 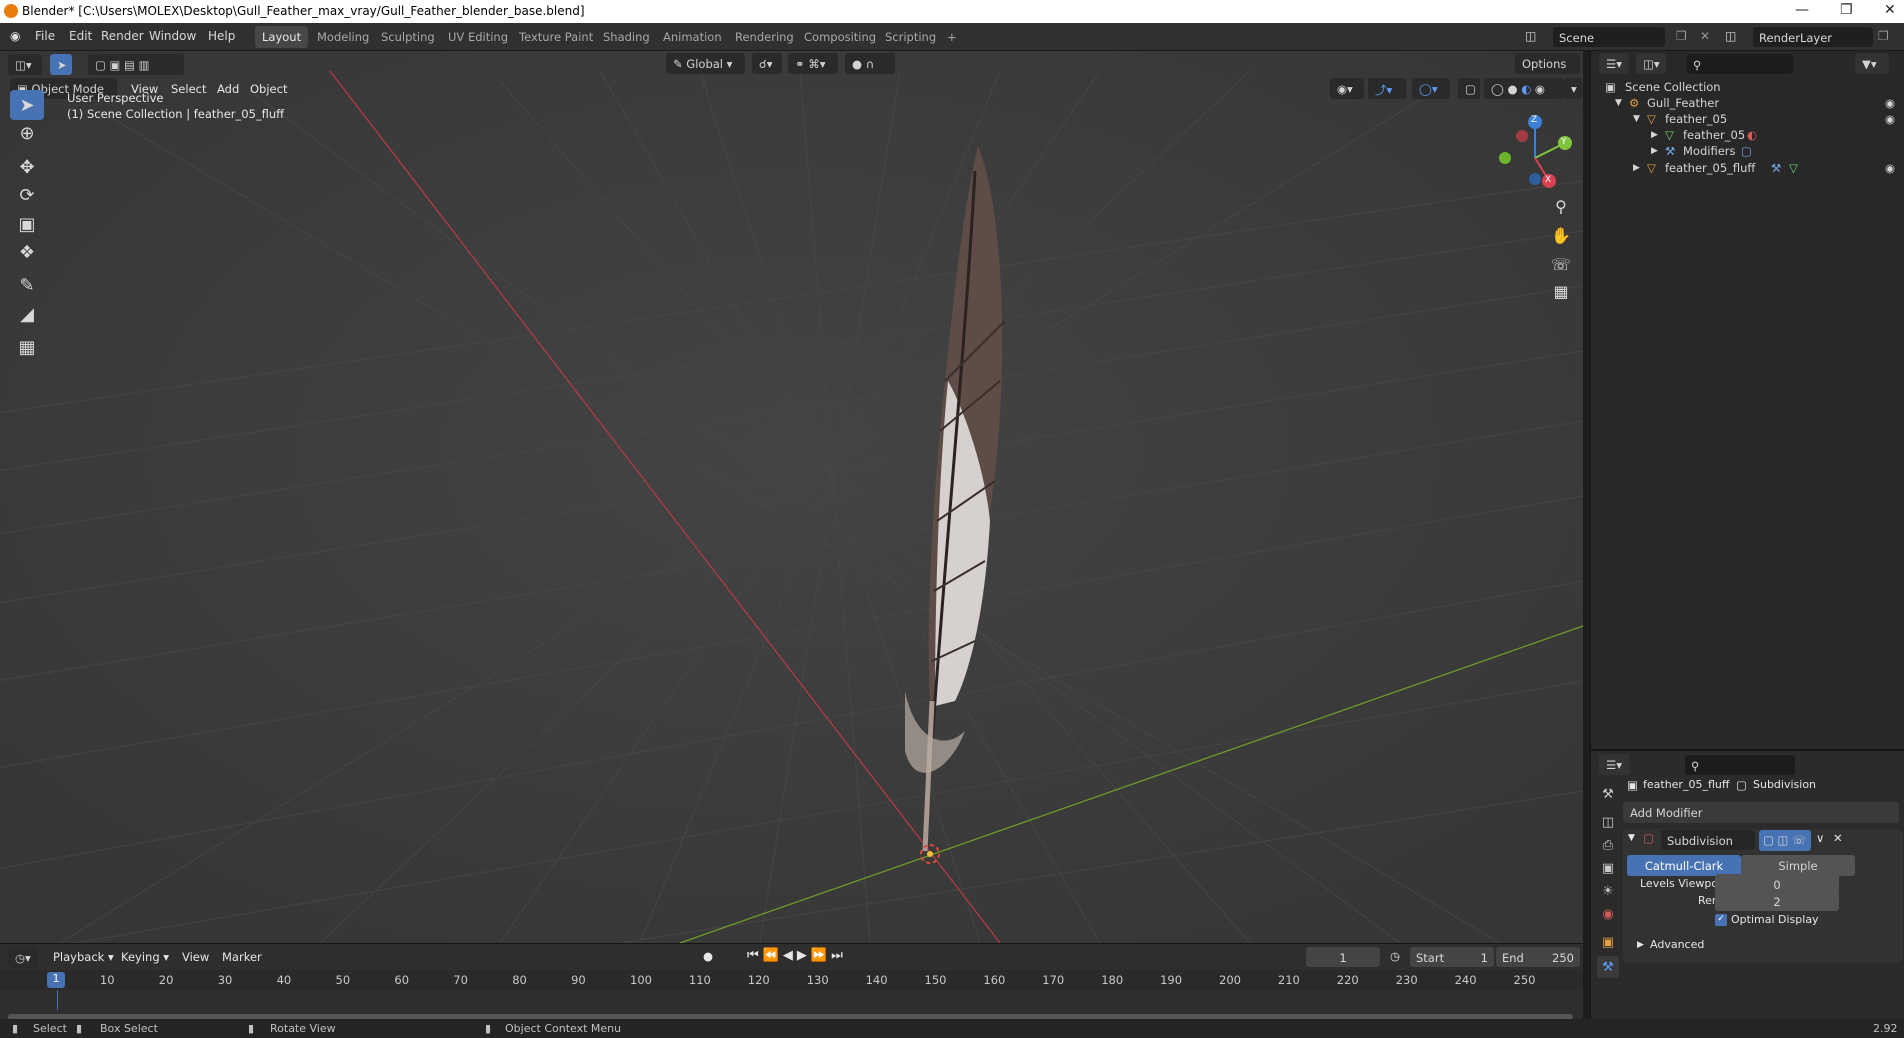 What do you see at coordinates (1846, 10) in the screenshot?
I see `maximize-icon: ❐` at bounding box center [1846, 10].